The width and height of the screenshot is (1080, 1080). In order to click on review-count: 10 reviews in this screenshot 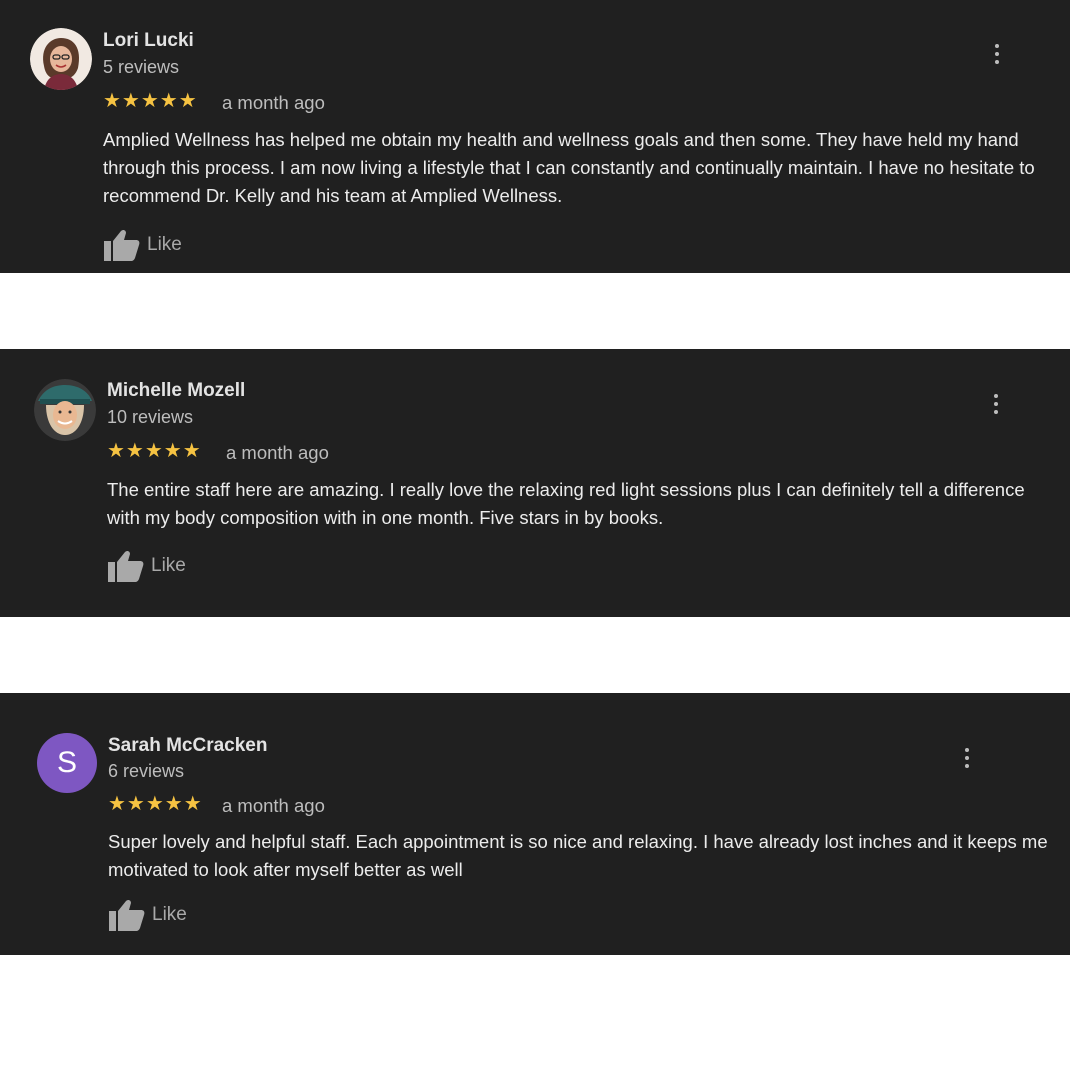, I will do `click(150, 417)`.